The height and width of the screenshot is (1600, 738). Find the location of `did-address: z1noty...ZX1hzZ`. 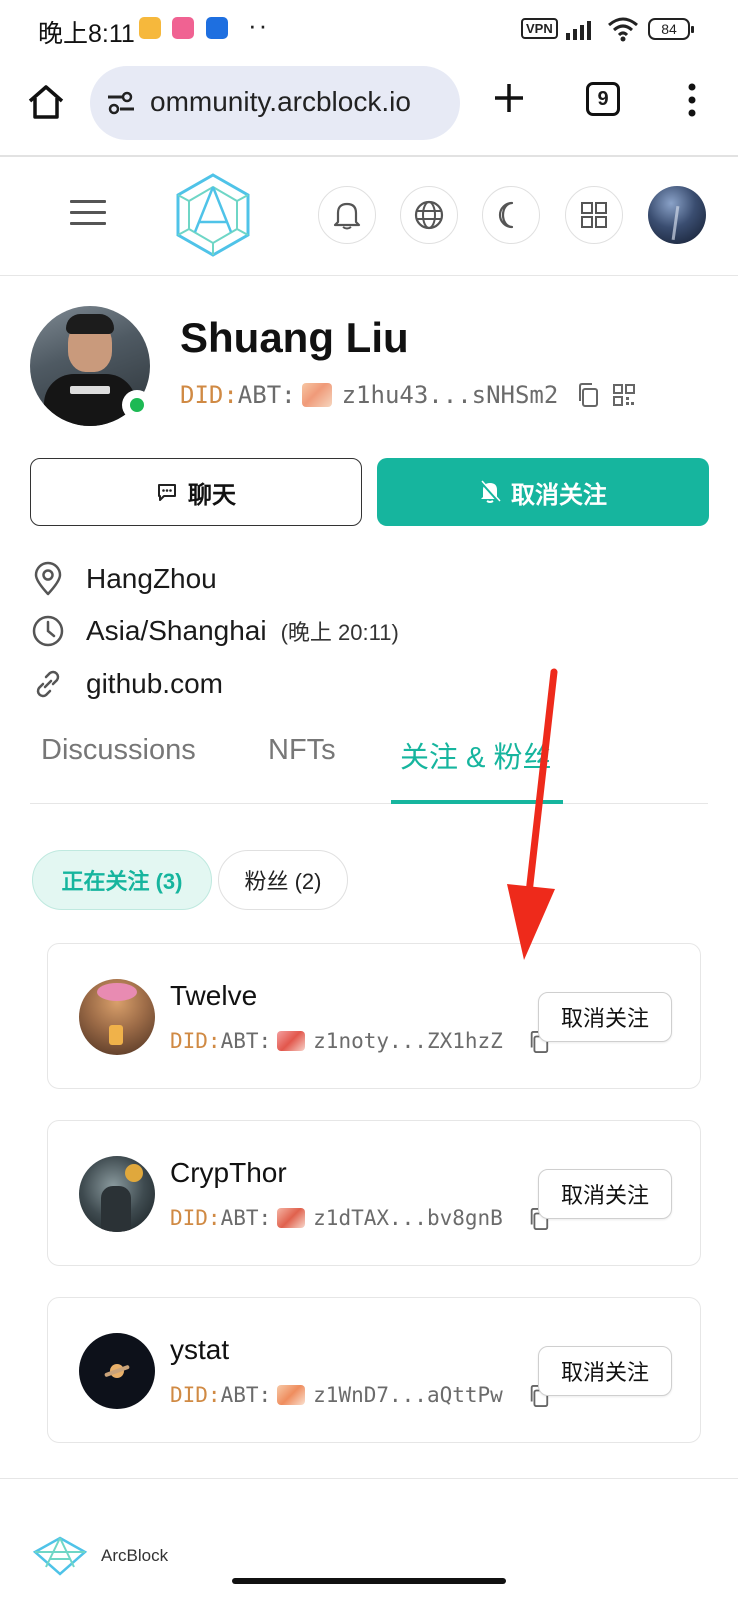

did-address: z1noty...ZX1hzZ is located at coordinates (408, 1041).